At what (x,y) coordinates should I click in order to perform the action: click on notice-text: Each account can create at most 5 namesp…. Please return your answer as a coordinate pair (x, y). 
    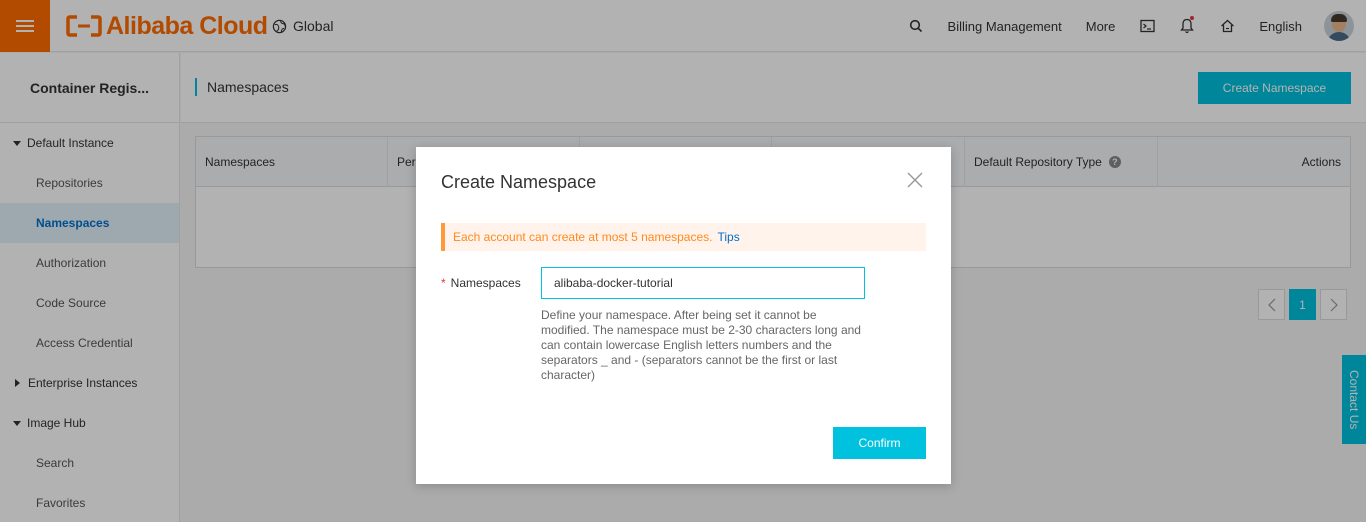
    Looking at the image, I should click on (583, 237).